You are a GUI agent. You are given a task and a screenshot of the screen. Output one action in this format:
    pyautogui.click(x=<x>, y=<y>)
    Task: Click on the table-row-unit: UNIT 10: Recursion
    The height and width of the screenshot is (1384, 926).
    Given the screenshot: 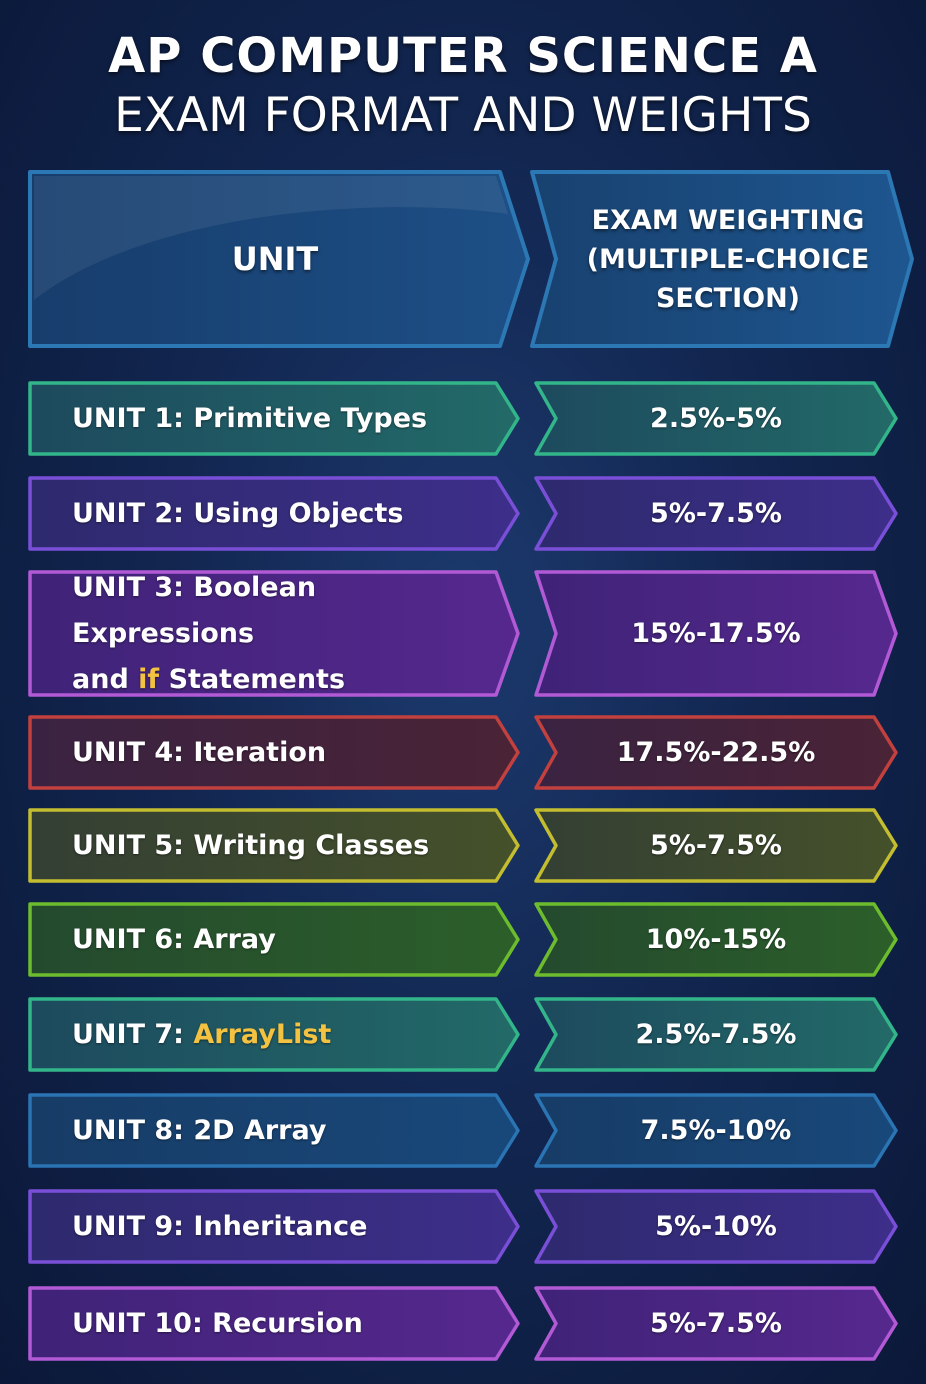 What is the action you would take?
    pyautogui.click(x=265, y=1323)
    